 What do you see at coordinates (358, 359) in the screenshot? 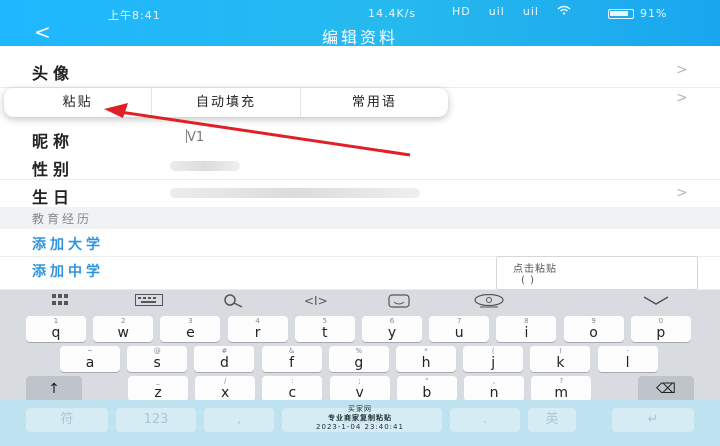
I see `key-g: % g` at bounding box center [358, 359].